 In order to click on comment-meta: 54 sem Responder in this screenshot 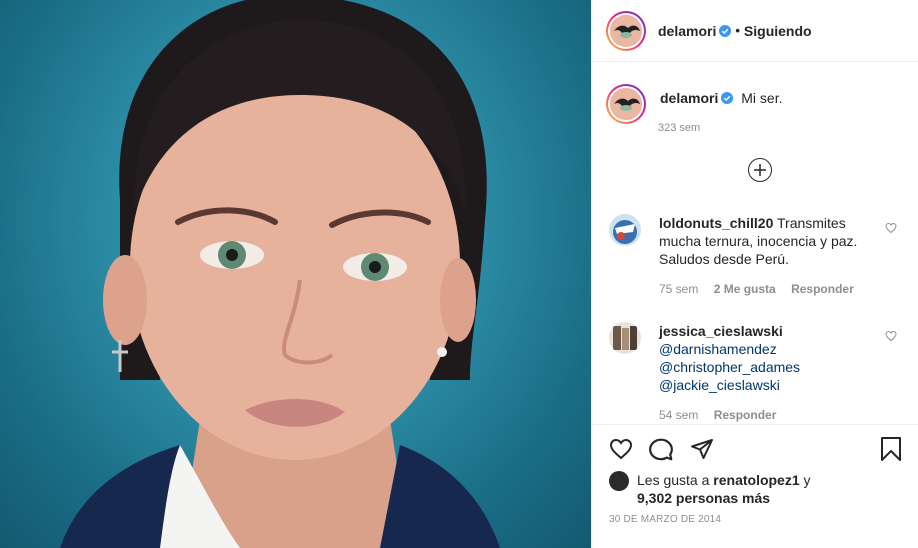, I will do `click(764, 415)`.